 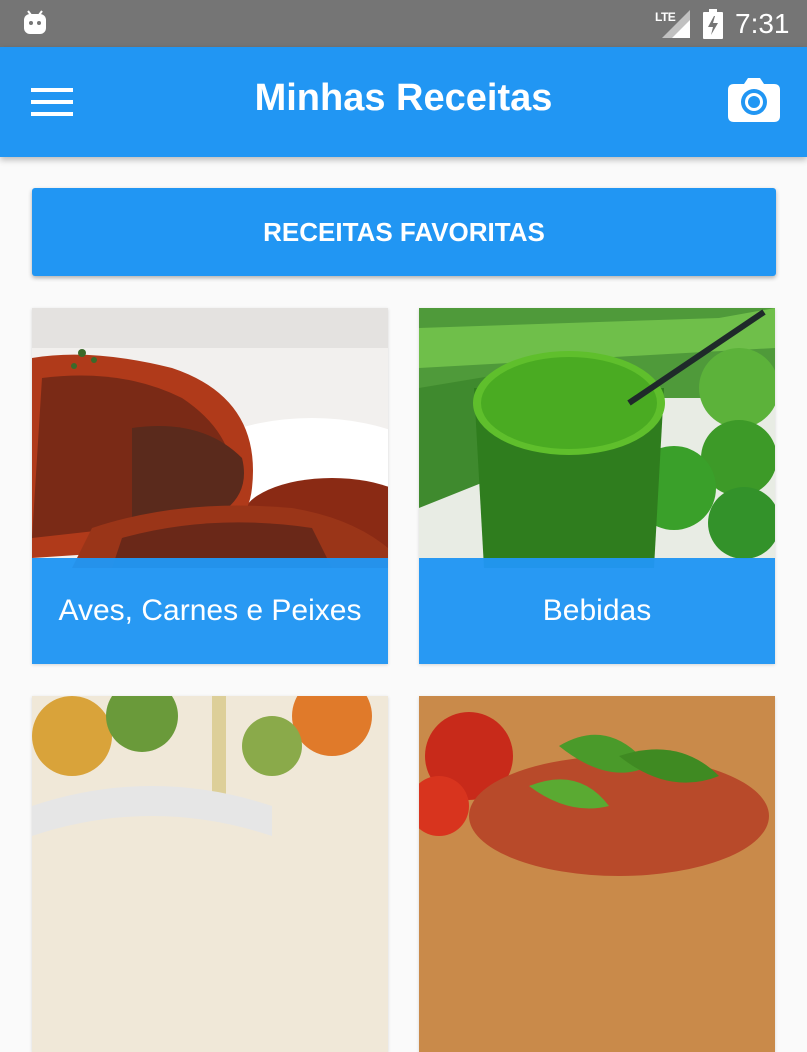 I want to click on network-type: LTE, so click(x=665, y=17).